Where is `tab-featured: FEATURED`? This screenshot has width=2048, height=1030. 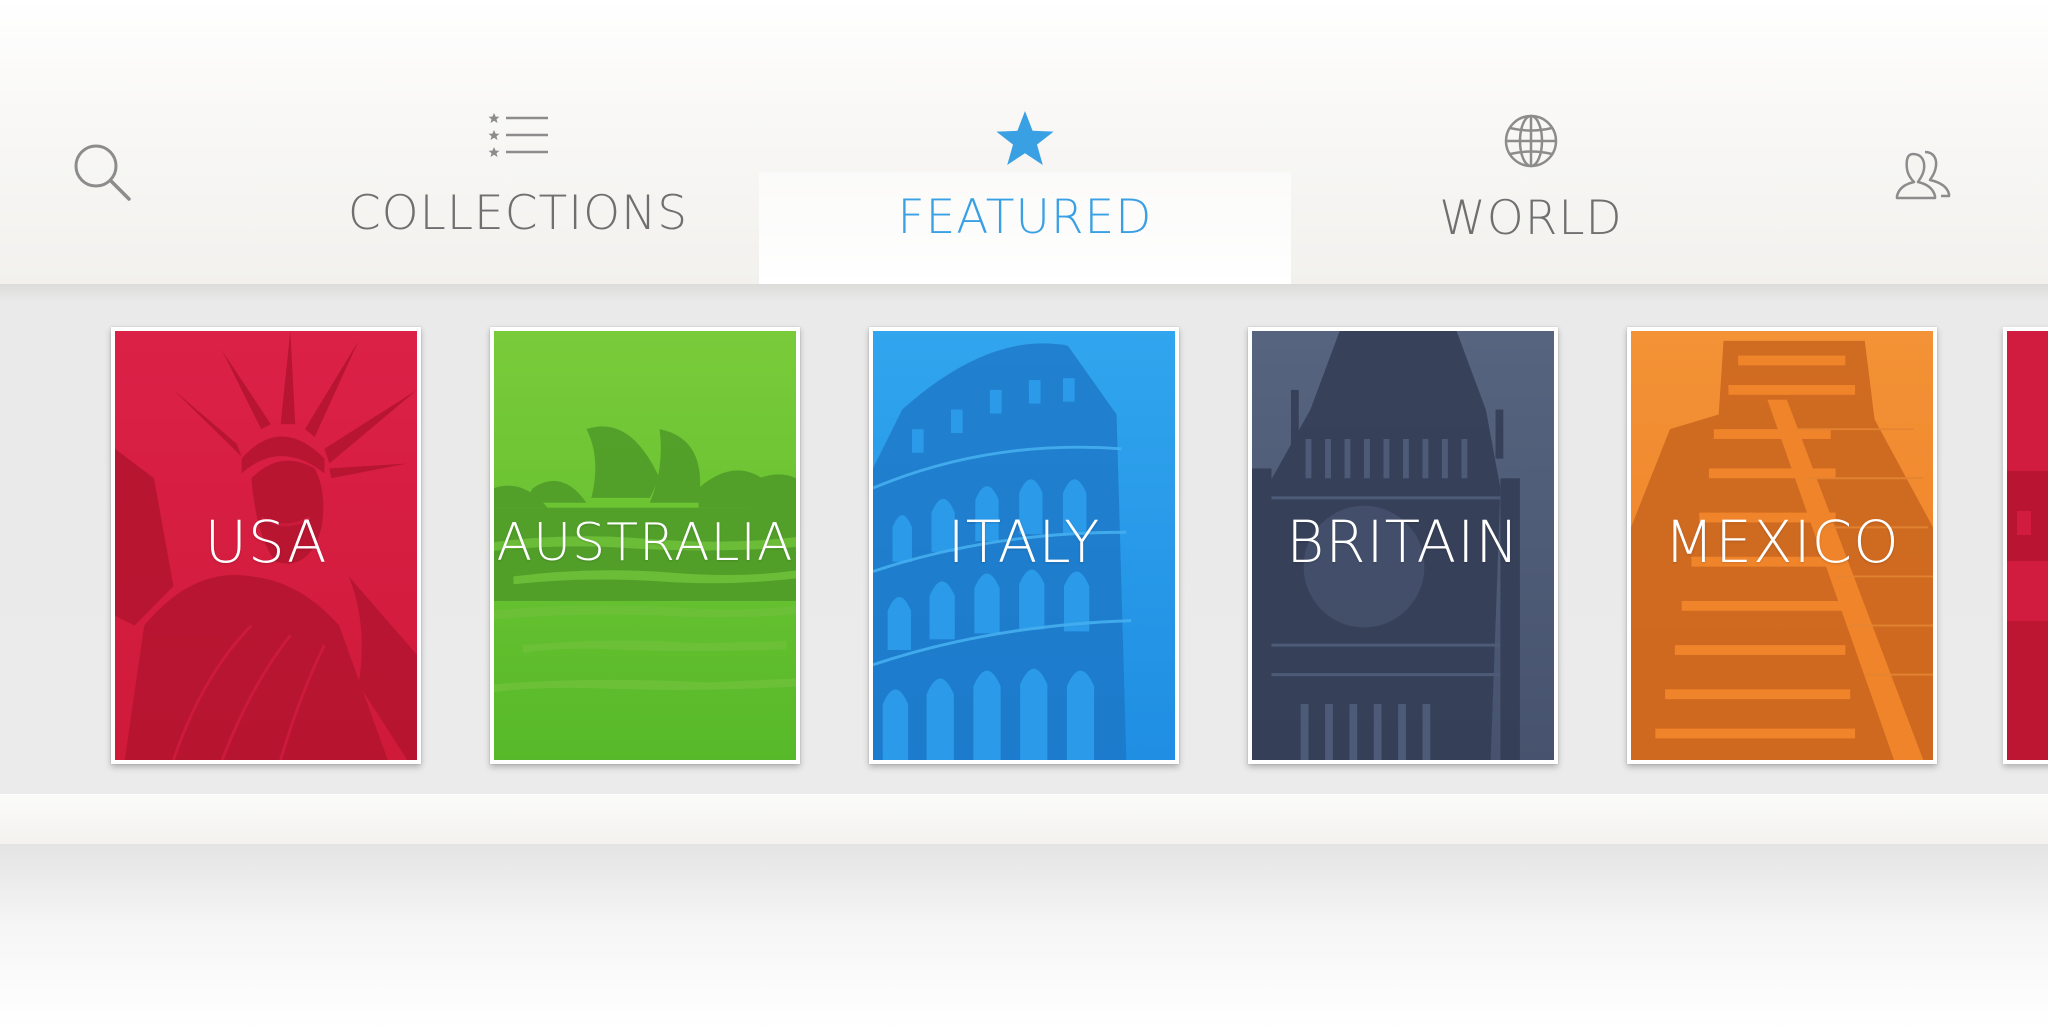 tab-featured: FEATURED is located at coordinates (1025, 177).